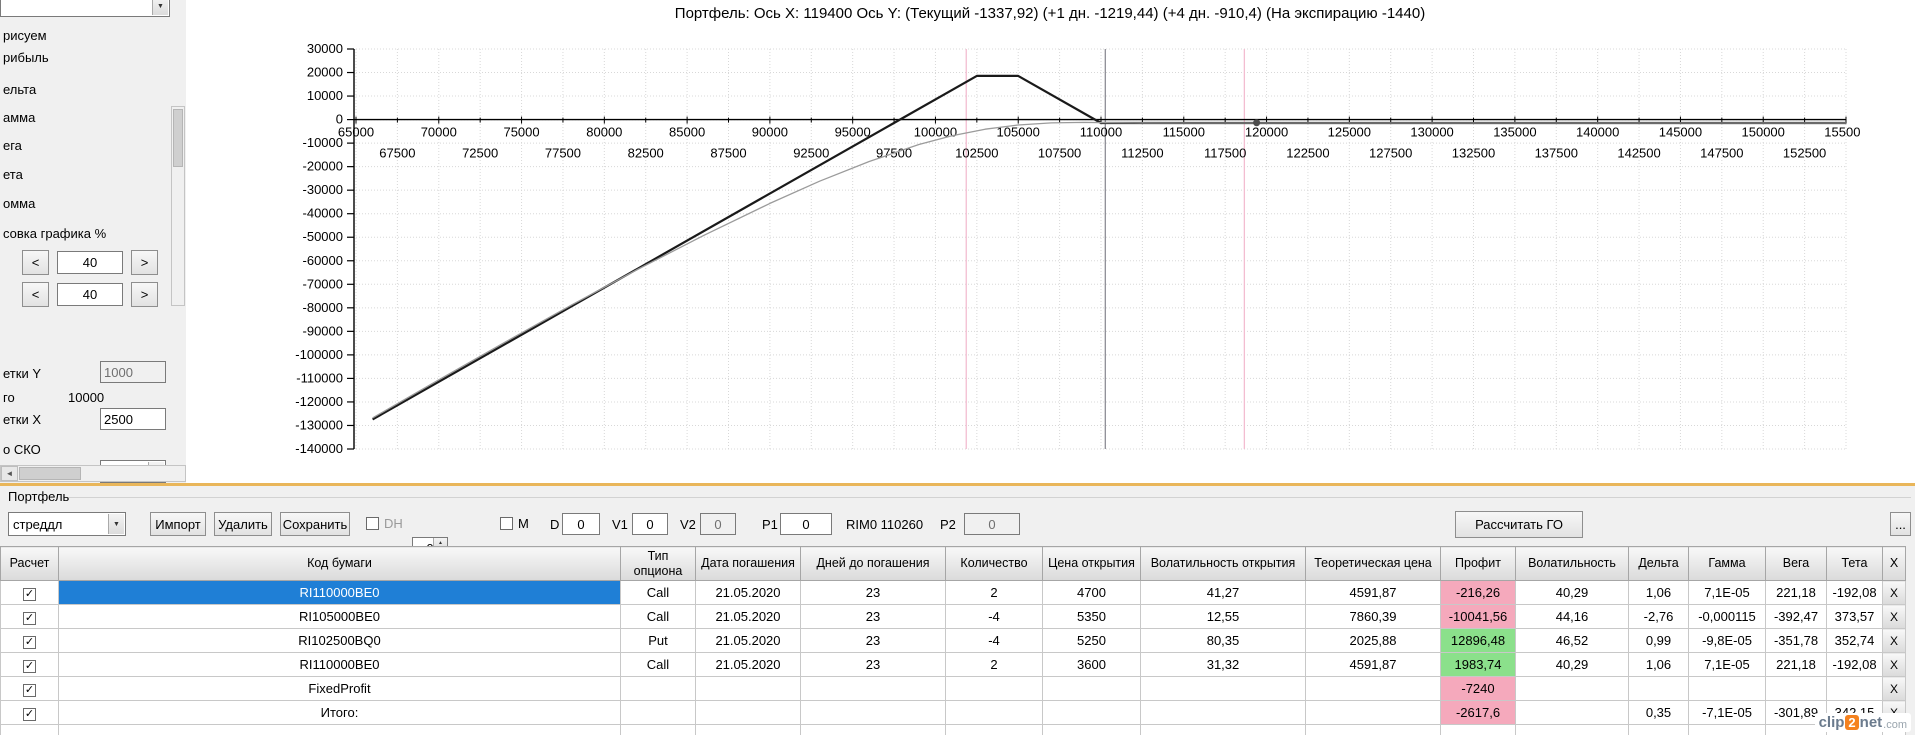 Image resolution: width=1915 pixels, height=735 pixels. What do you see at coordinates (1091, 640) in the screenshot?
I see `cell-open_price: 5250` at bounding box center [1091, 640].